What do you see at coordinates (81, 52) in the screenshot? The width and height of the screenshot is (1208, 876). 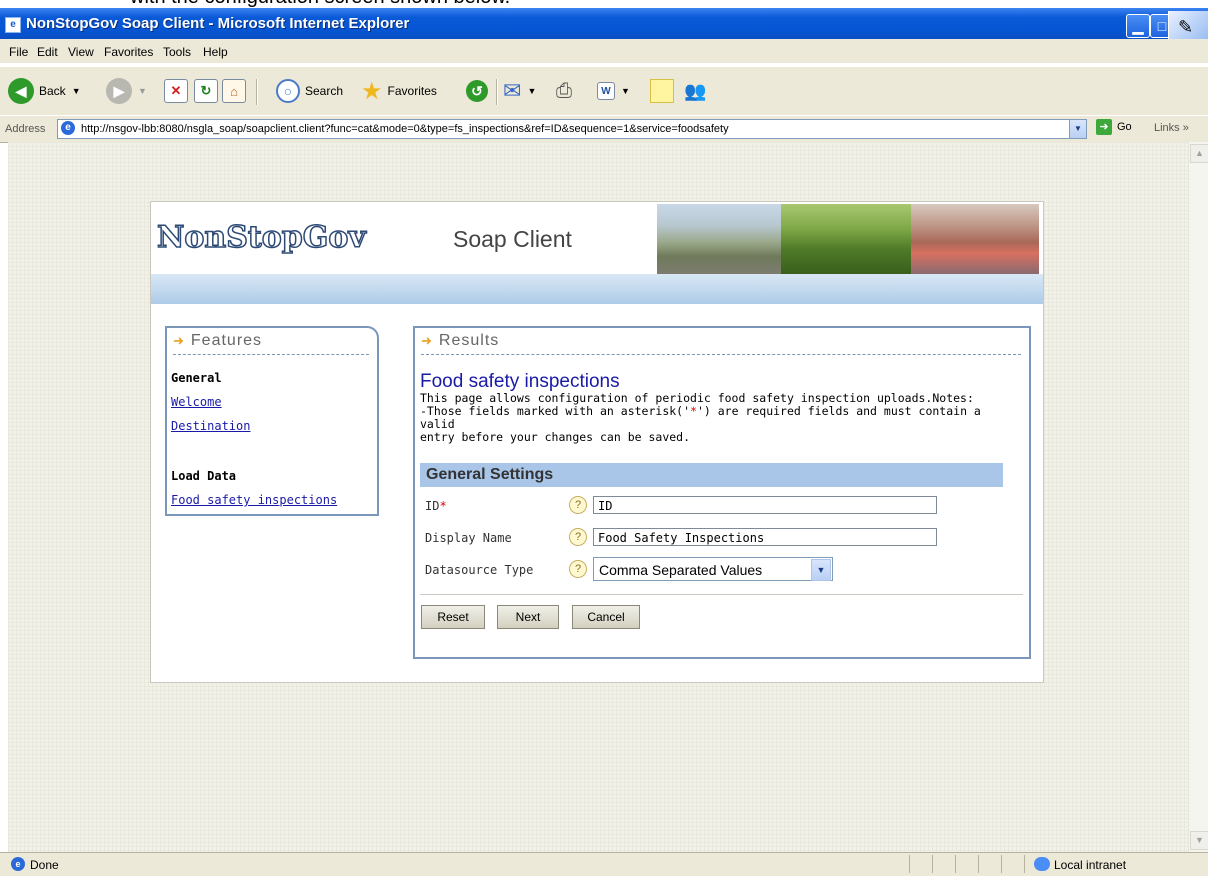 I see `menu-view: View` at bounding box center [81, 52].